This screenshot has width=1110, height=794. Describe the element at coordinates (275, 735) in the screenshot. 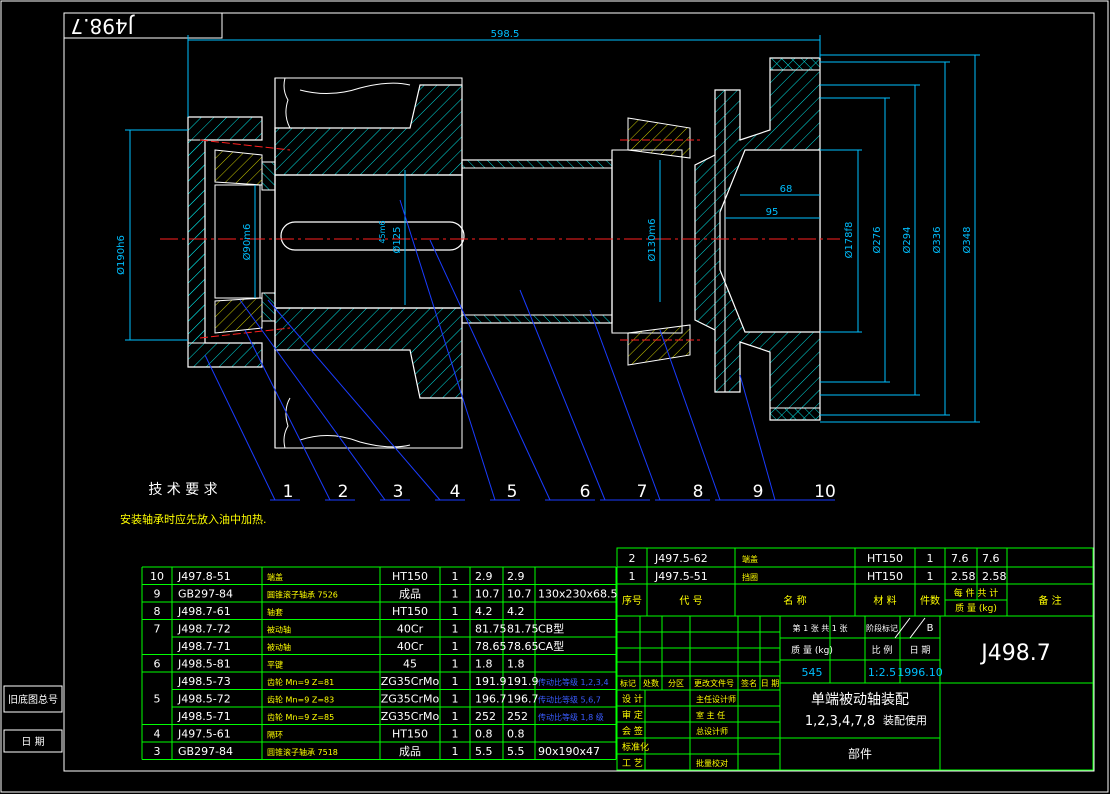

I see `parts-row-name: 隔环` at that location.